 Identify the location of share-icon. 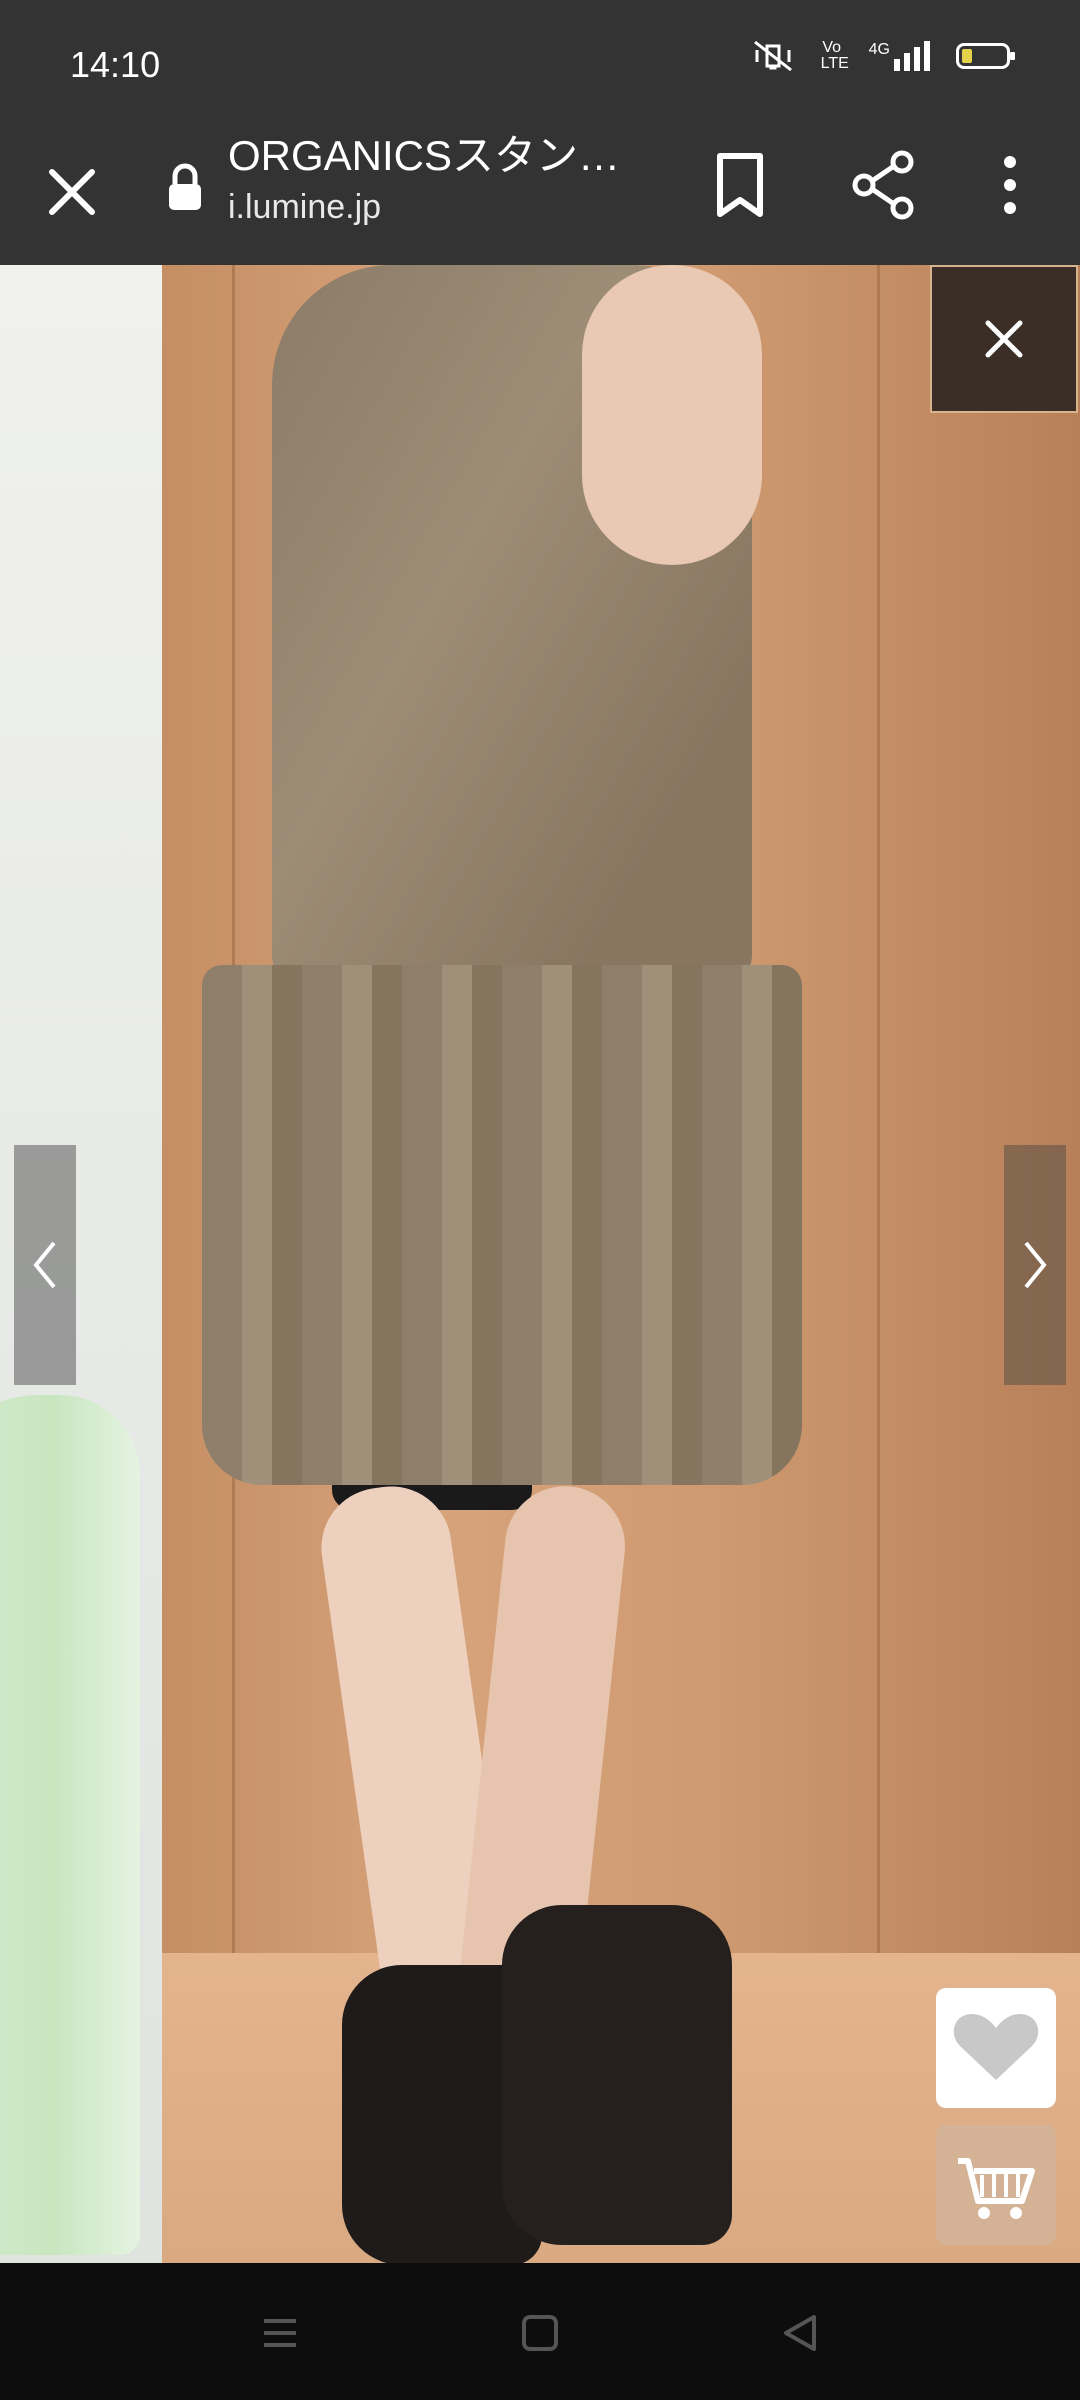
(884, 185).